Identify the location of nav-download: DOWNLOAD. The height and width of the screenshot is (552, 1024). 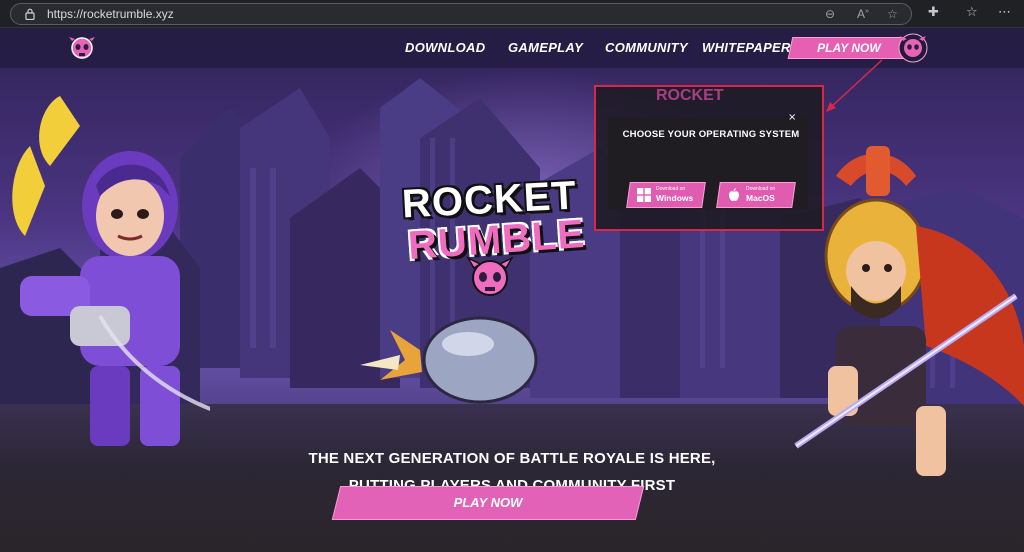
(445, 47).